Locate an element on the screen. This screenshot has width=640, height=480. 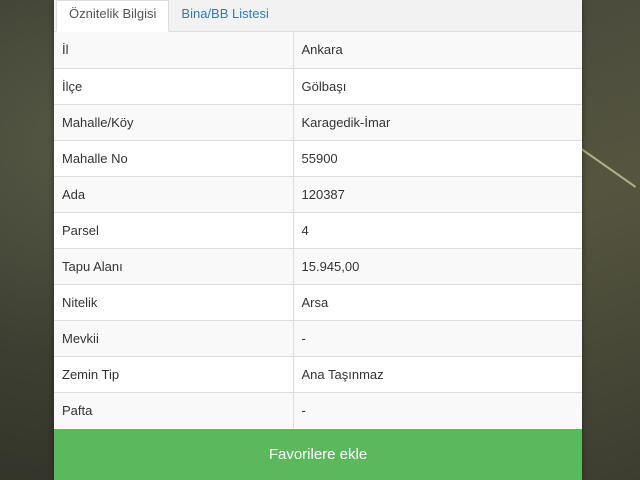
row-value: Ana Taşınmaz is located at coordinates (437, 373).